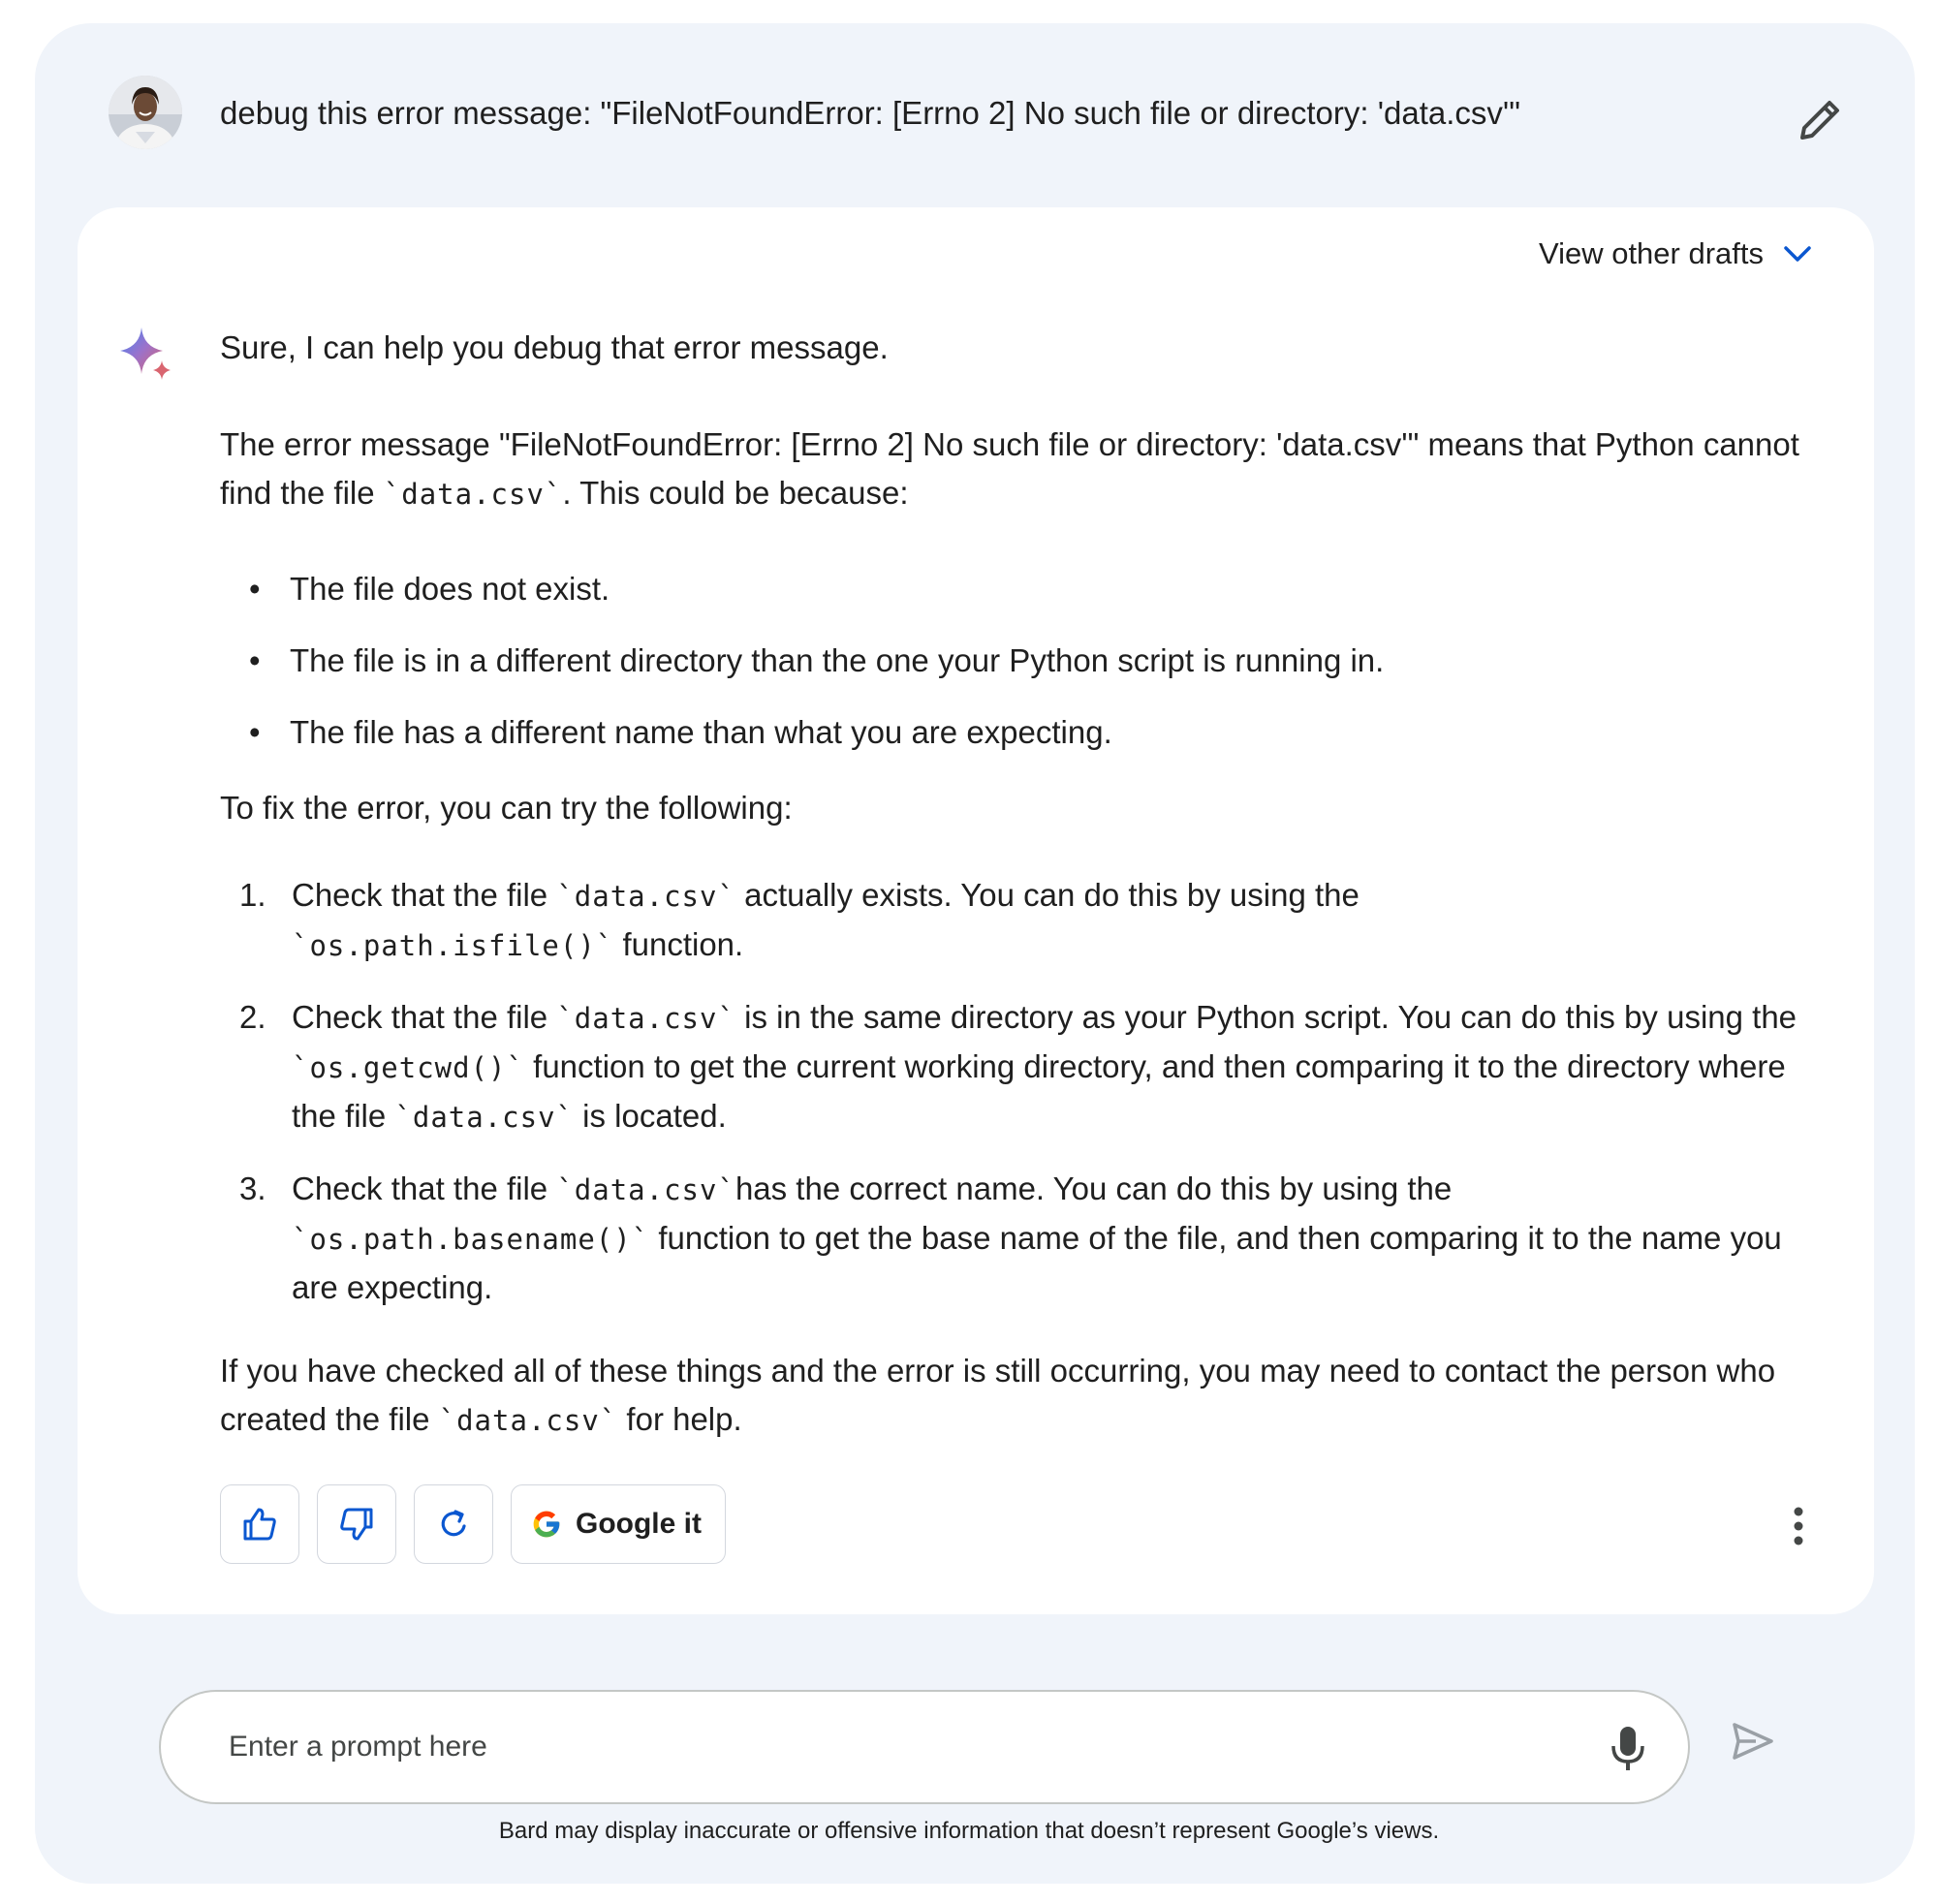 The height and width of the screenshot is (1904, 1938). I want to click on send-icon, so click(1753, 1742).